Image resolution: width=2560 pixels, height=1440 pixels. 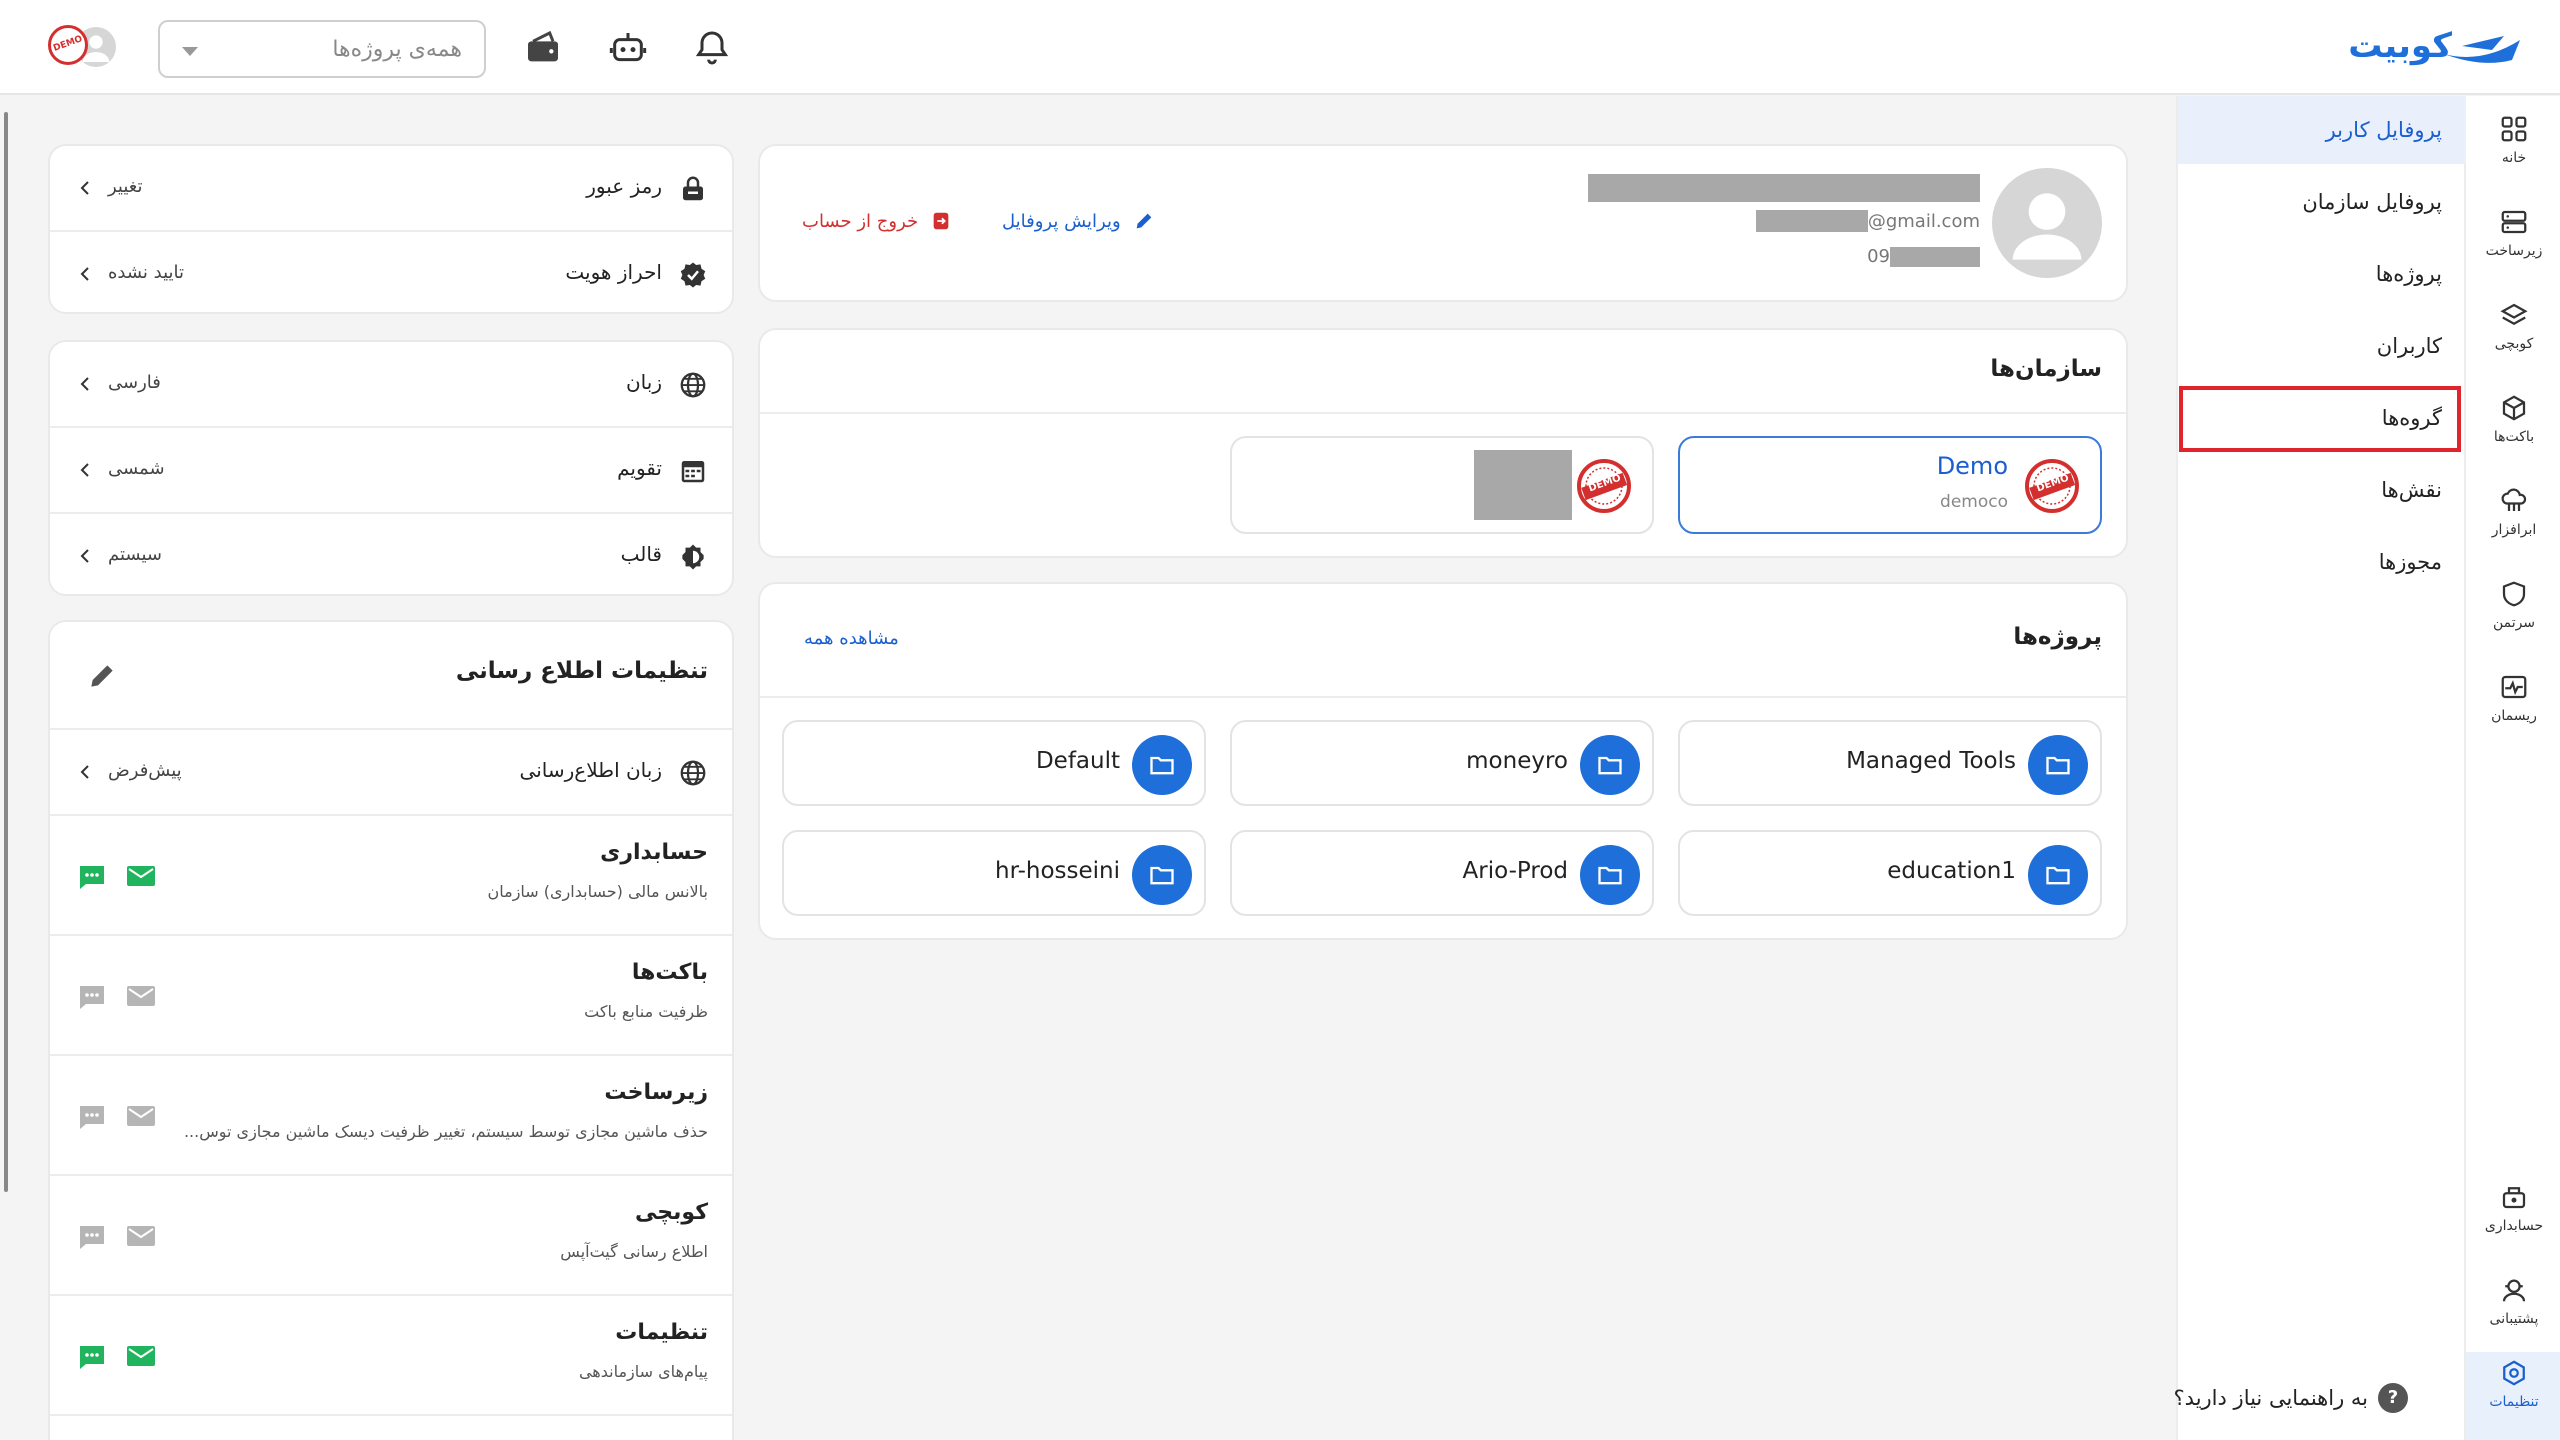 I want to click on notification-description: پیام‌های سازماندهی, so click(x=643, y=1371).